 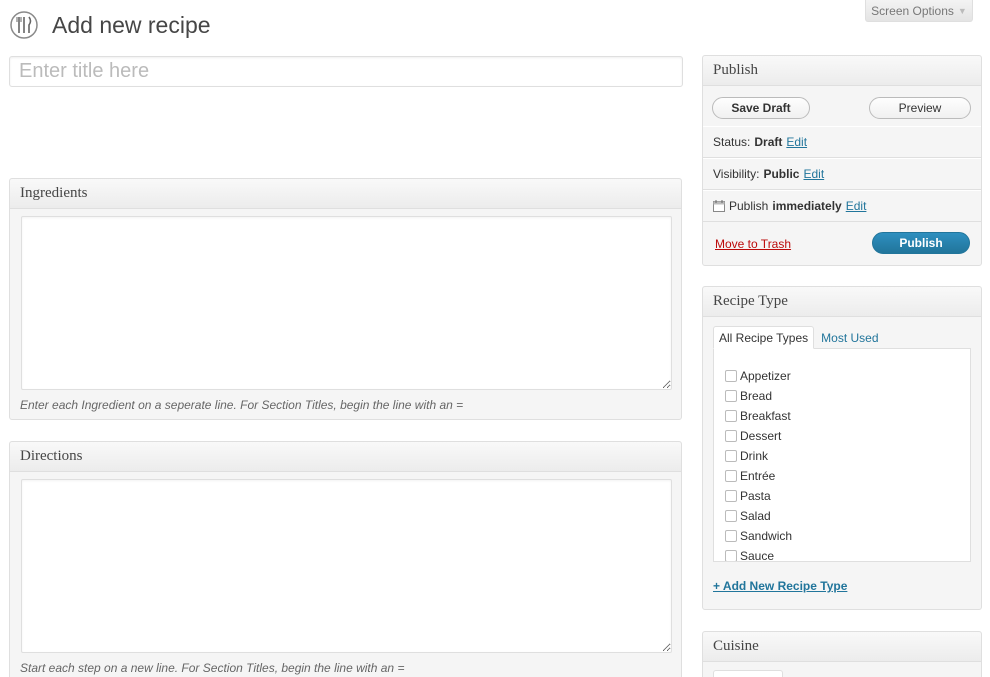 I want to click on list-item: Breakfast, so click(x=847, y=416).